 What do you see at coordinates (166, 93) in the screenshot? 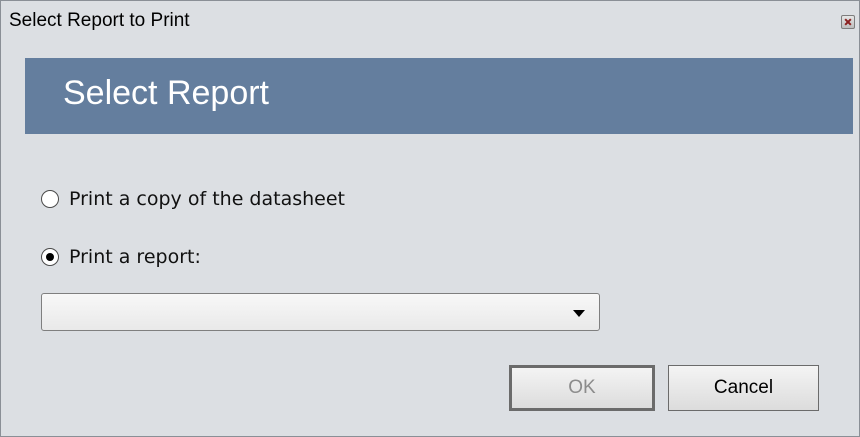
I see `page-title: Select Report` at bounding box center [166, 93].